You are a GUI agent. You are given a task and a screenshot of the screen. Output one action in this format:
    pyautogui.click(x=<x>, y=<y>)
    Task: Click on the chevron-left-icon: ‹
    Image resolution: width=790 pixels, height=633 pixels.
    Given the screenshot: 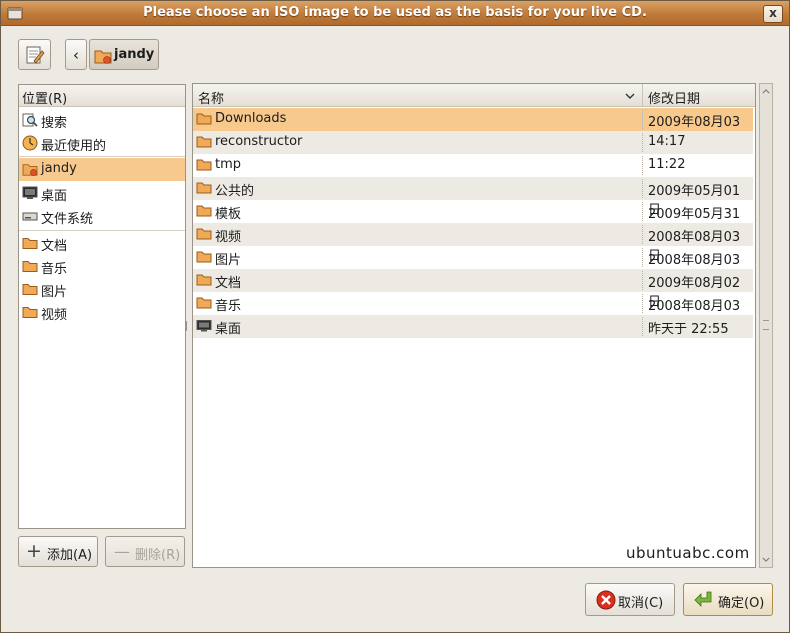 What is the action you would take?
    pyautogui.click(x=76, y=55)
    